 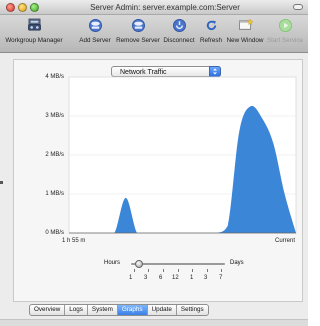 What do you see at coordinates (34, 40) in the screenshot?
I see `workgroup-manager-label: Workgroup Manager` at bounding box center [34, 40].